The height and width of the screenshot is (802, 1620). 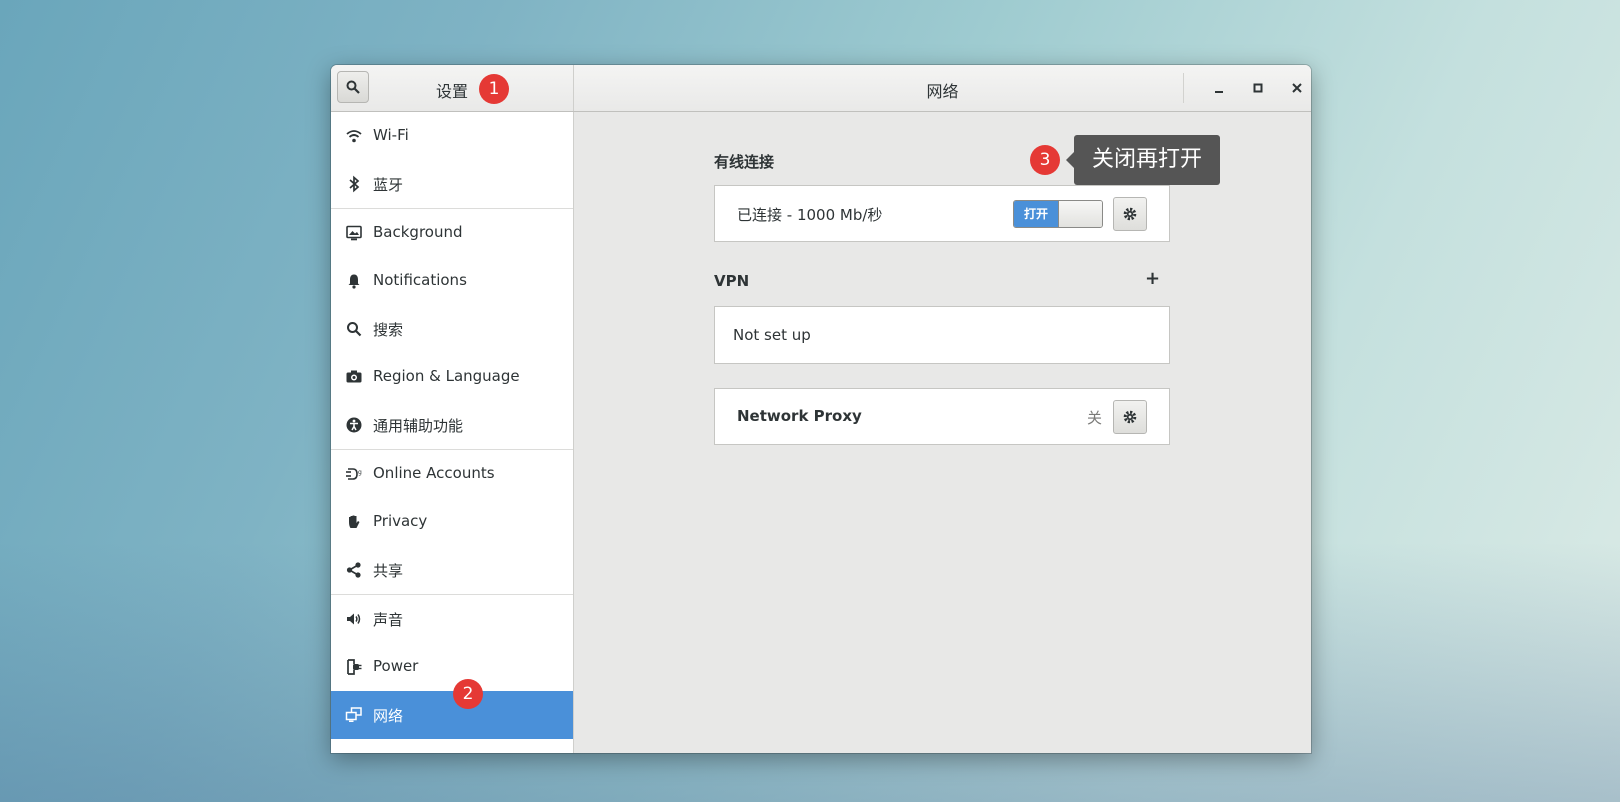 I want to click on sidebar-item-label: Wi-Fi, so click(x=391, y=135).